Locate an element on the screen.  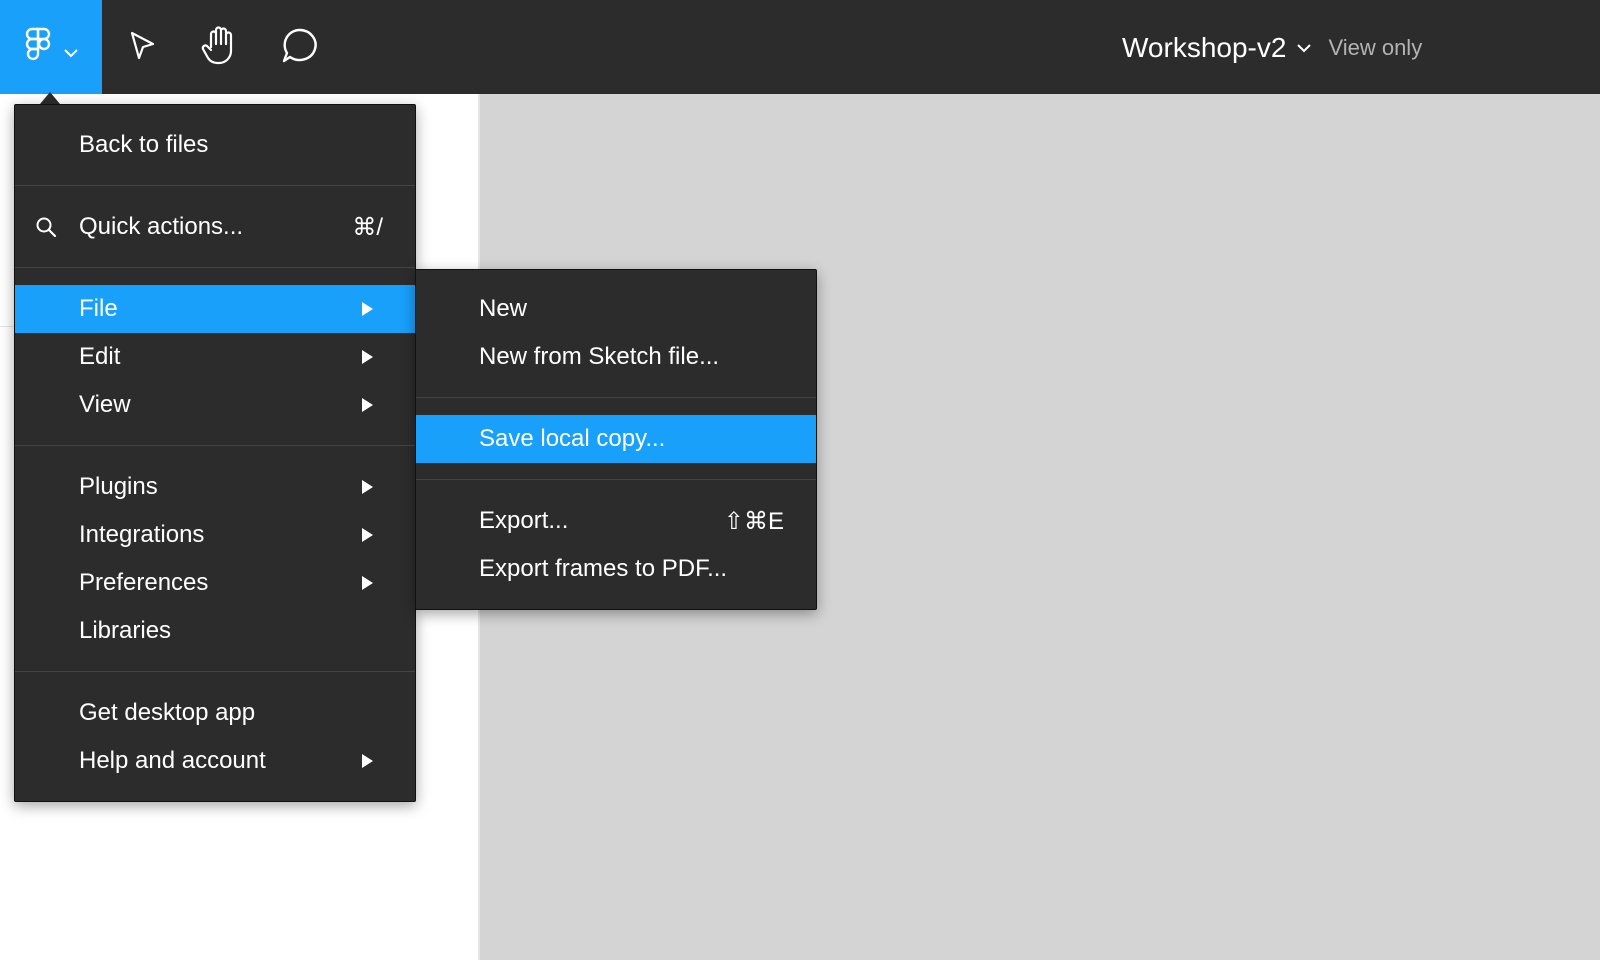
toolbar: Workshop-v2 View only is located at coordinates (800, 47).